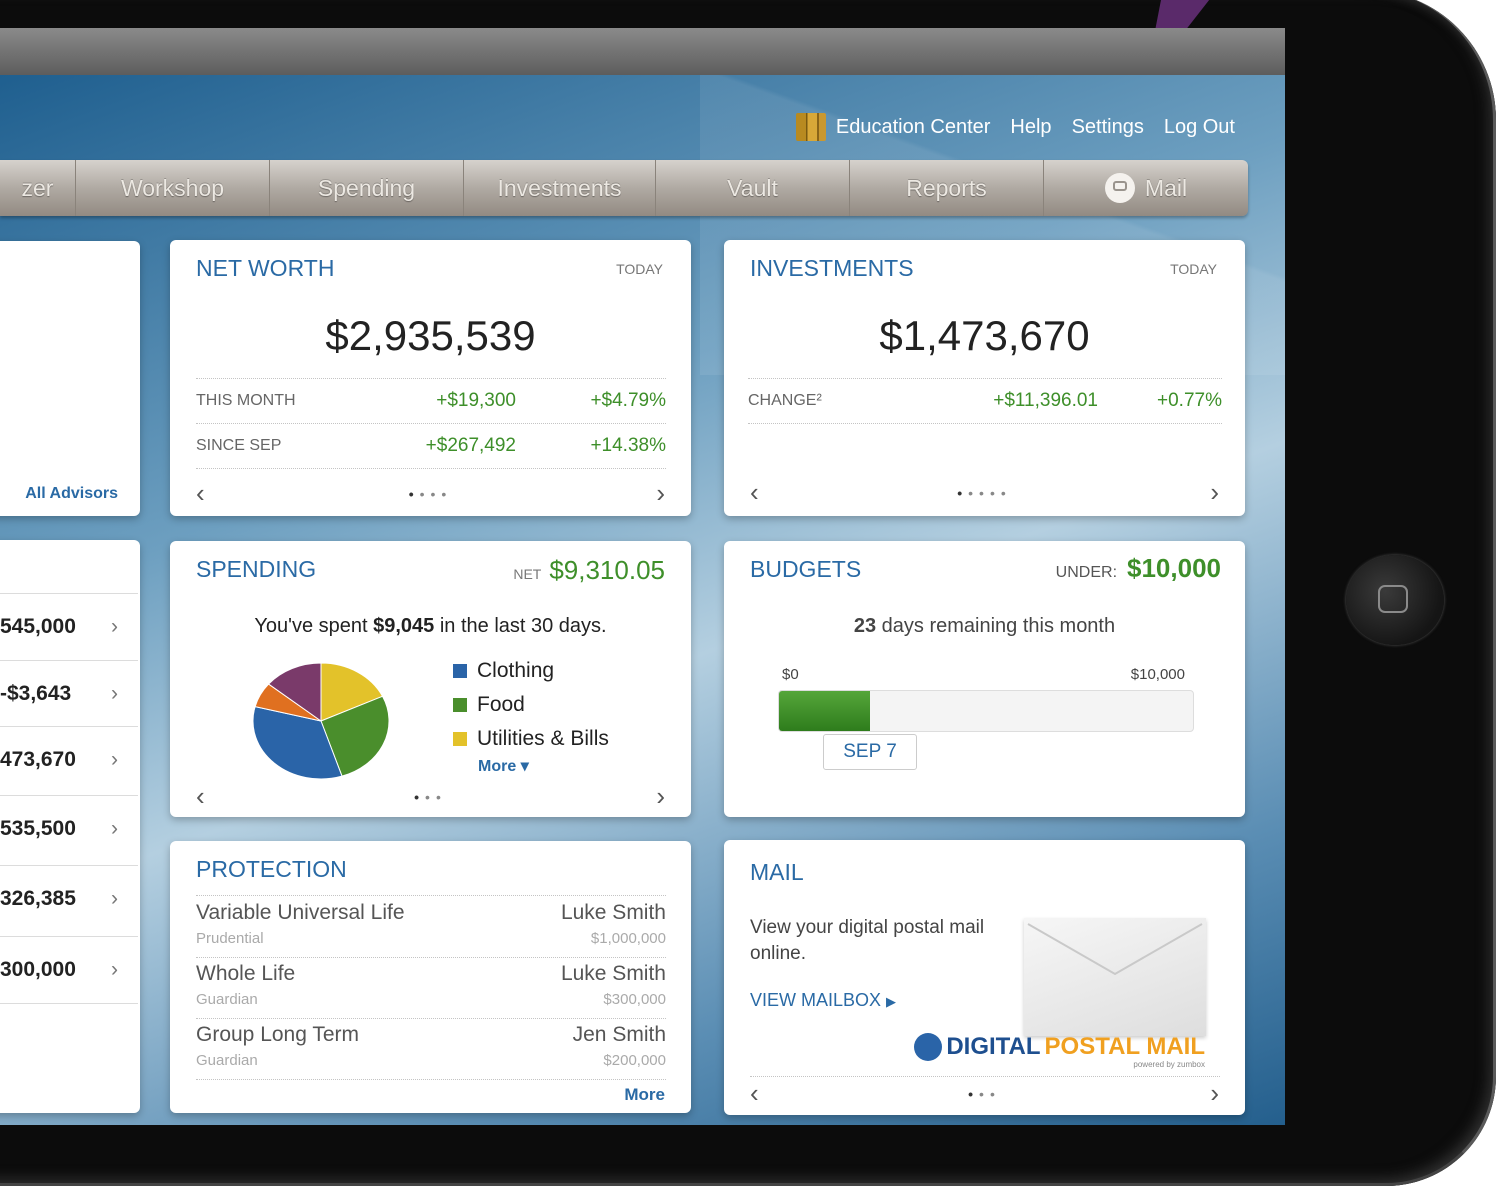 Image resolution: width=1502 pixels, height=1189 pixels. I want to click on mail-title: MAIL, so click(777, 872).